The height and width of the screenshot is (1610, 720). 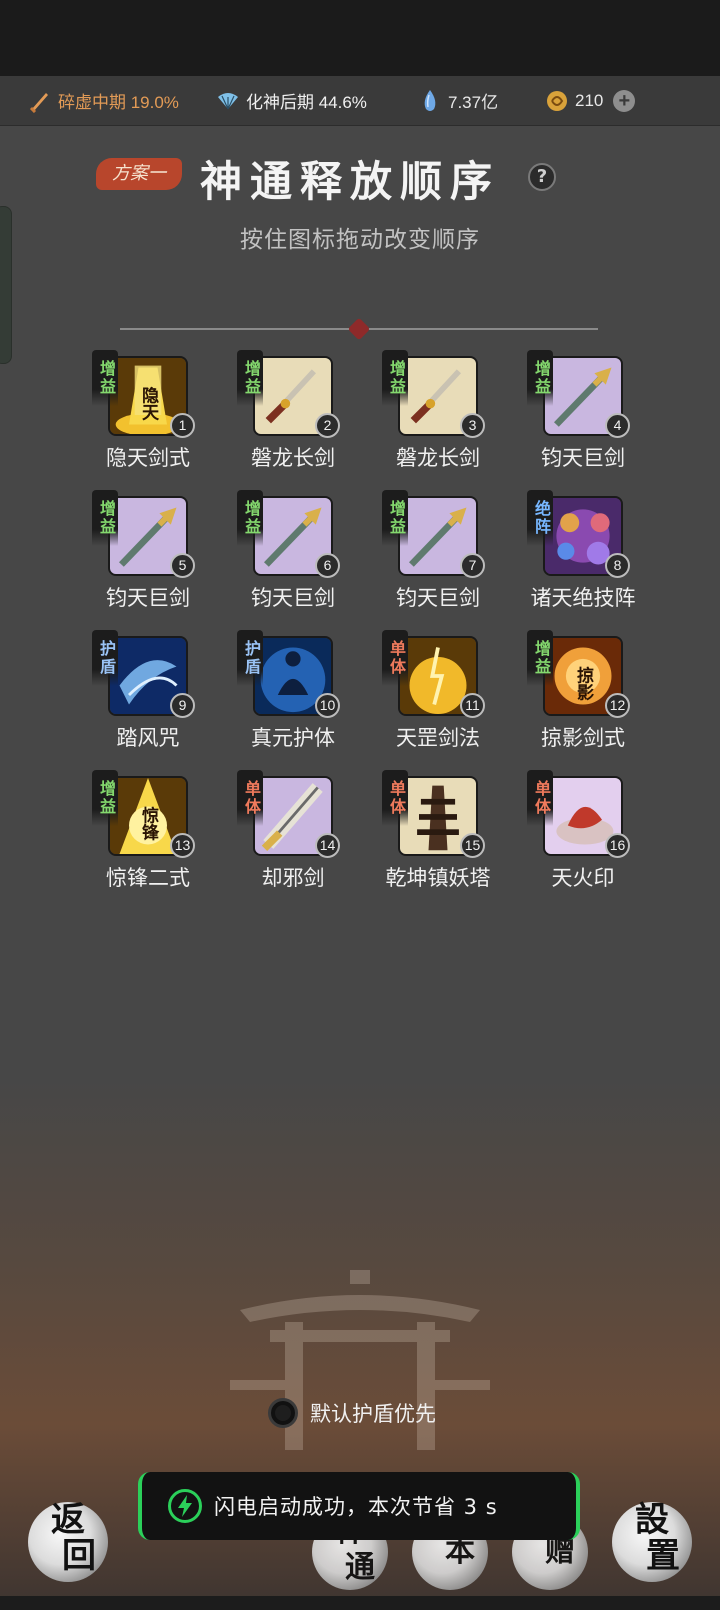 I want to click on skill-name: 天火印, so click(x=583, y=878).